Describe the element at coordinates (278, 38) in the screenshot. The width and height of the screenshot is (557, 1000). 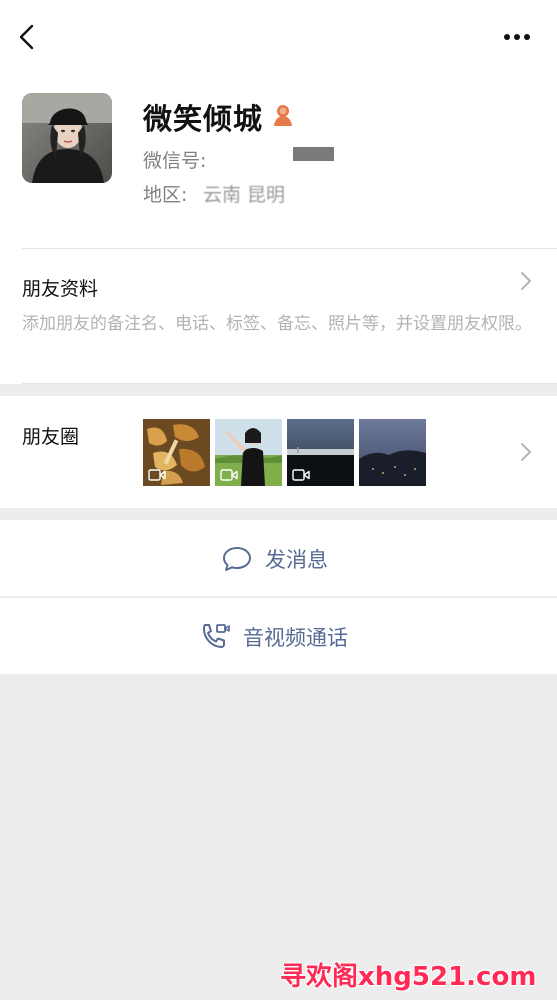
I see `top-bar` at that location.